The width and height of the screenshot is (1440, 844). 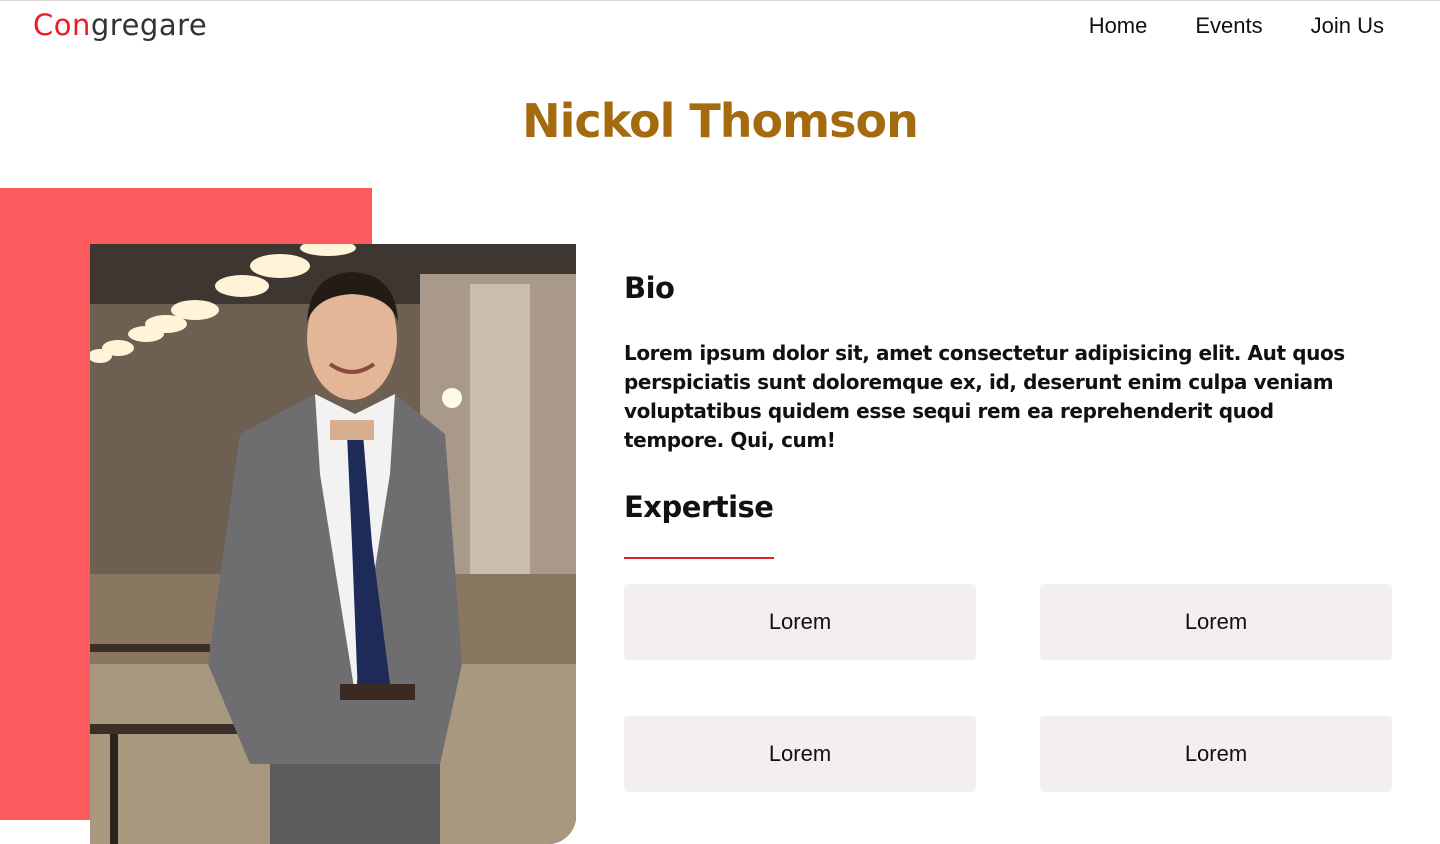 I want to click on logo-rest-text: gregare, so click(x=149, y=25).